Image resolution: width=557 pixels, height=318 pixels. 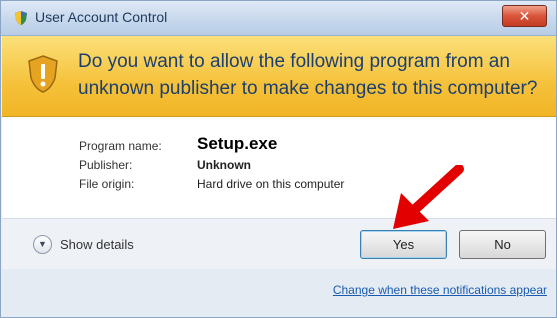 What do you see at coordinates (120, 146) in the screenshot?
I see `program-name-label: Program name:` at bounding box center [120, 146].